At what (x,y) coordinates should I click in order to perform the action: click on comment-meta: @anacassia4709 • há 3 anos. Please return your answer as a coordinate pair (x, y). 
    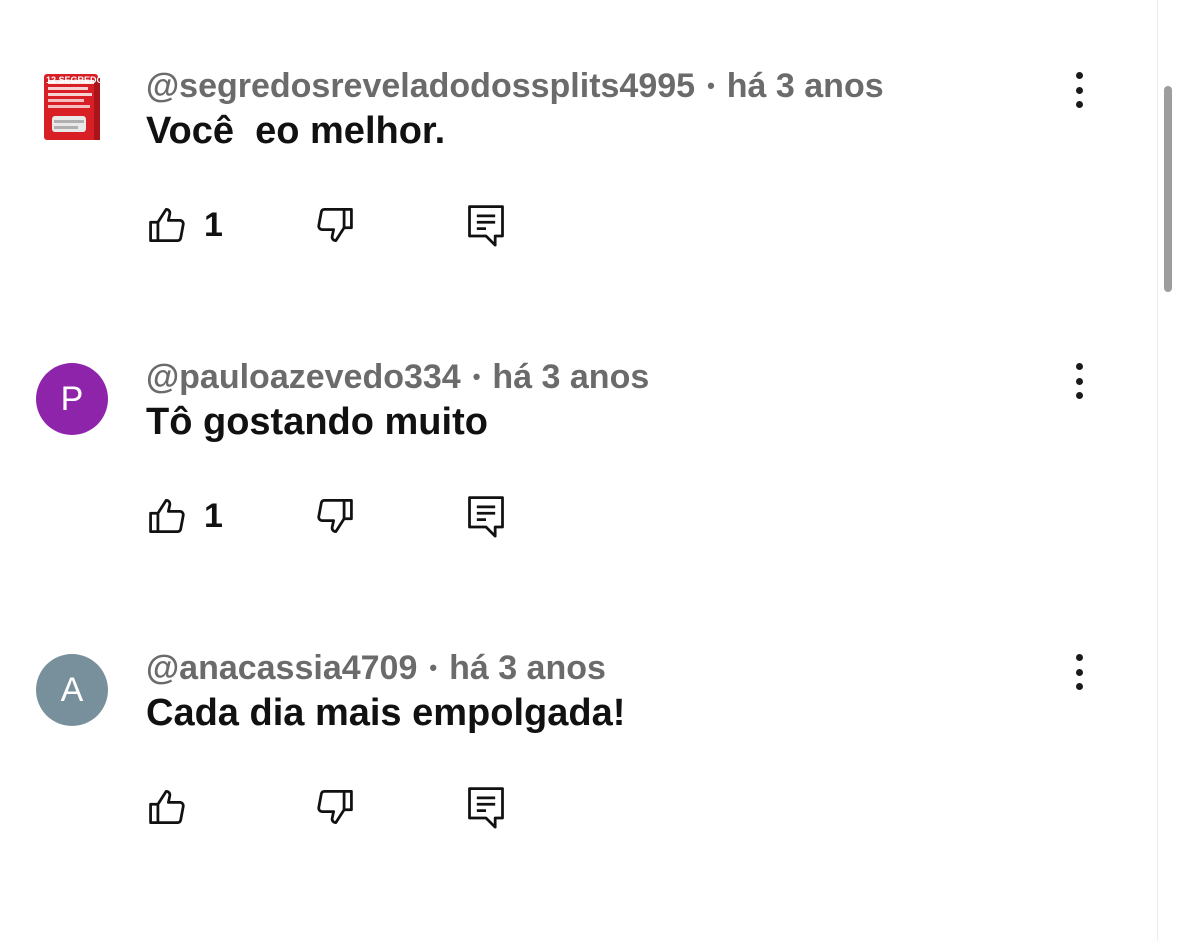
    Looking at the image, I should click on (376, 668).